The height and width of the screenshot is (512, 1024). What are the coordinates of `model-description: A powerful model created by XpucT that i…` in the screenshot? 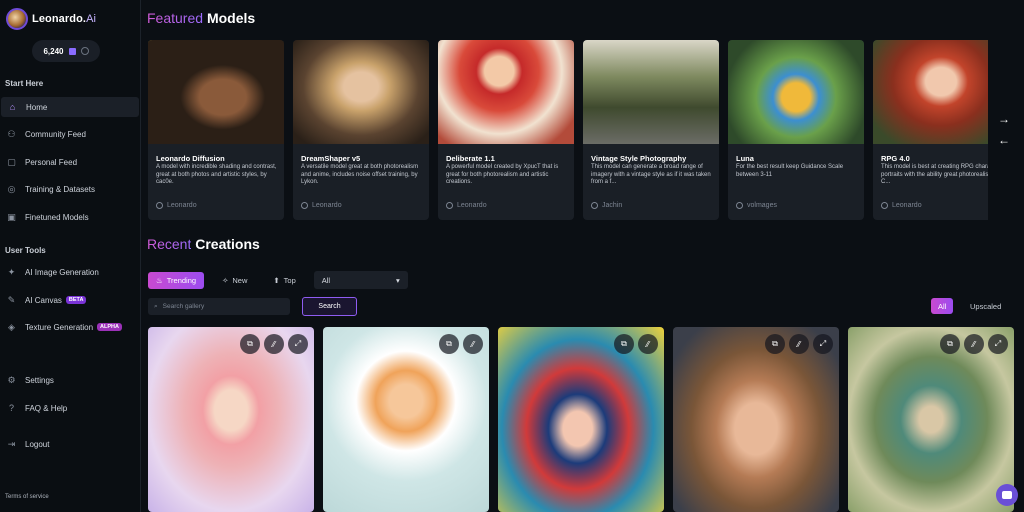 It's located at (502, 175).